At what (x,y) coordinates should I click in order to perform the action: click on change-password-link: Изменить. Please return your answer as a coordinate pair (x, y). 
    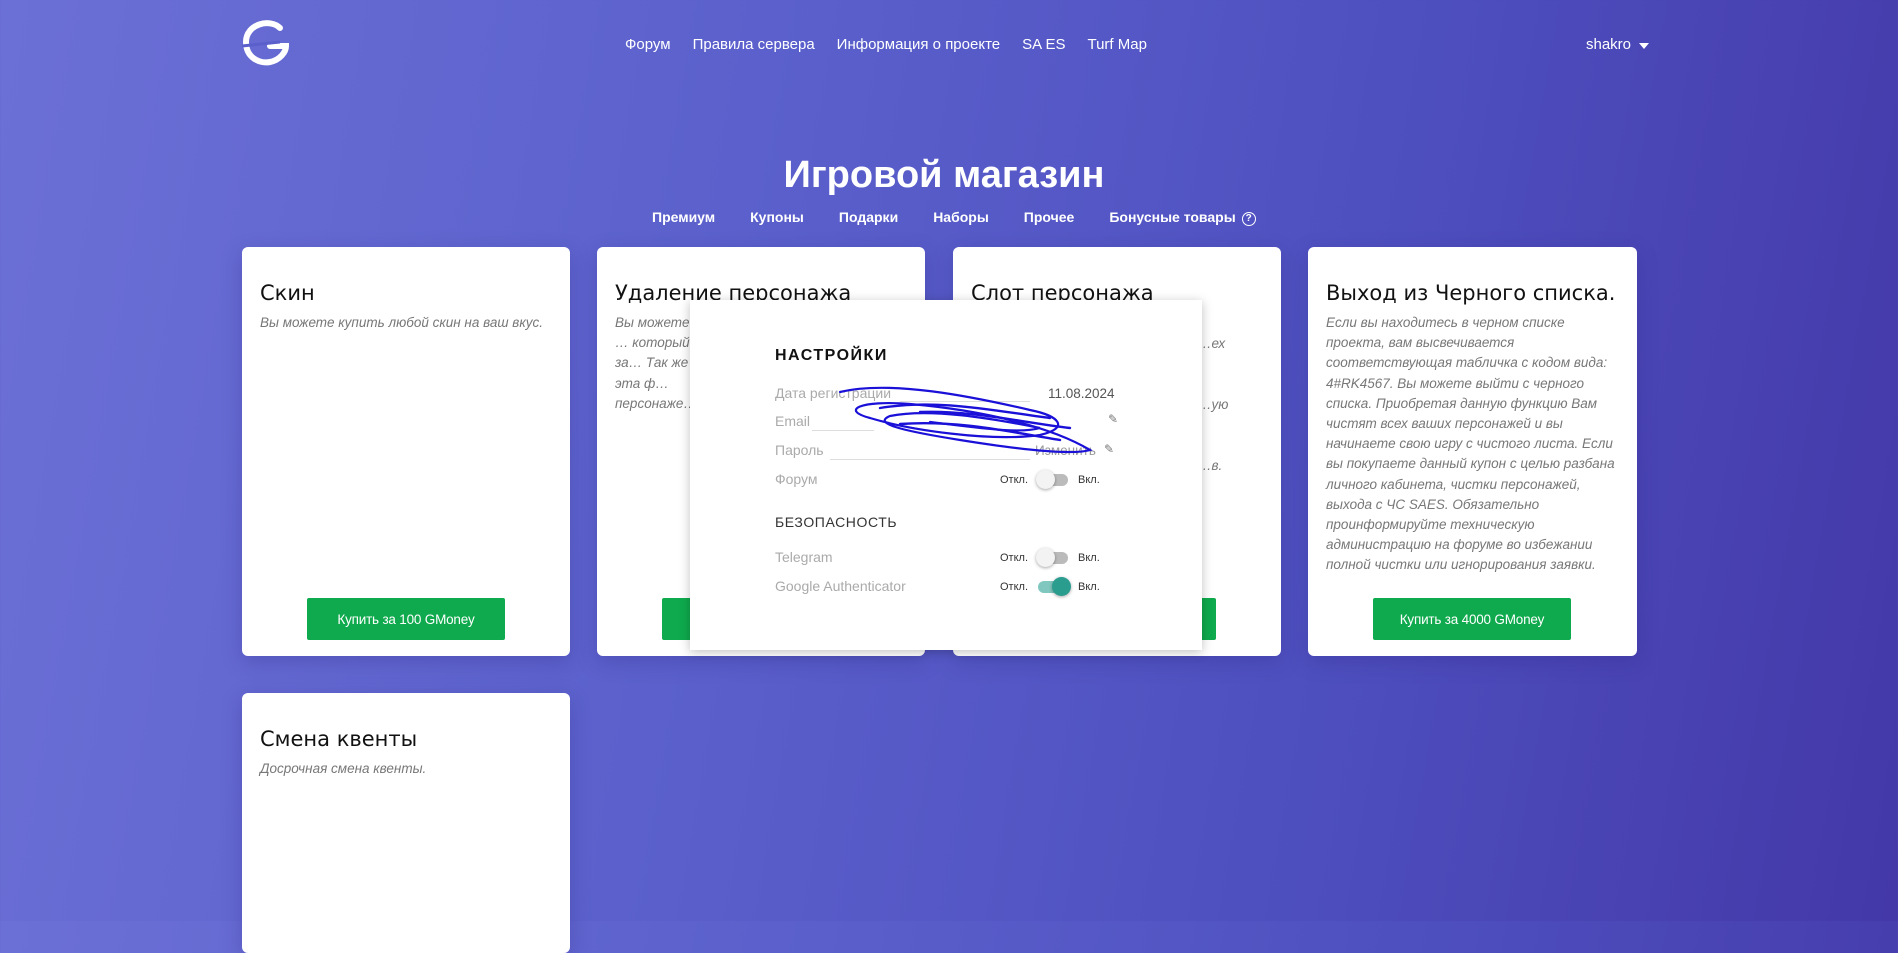
    Looking at the image, I should click on (1065, 450).